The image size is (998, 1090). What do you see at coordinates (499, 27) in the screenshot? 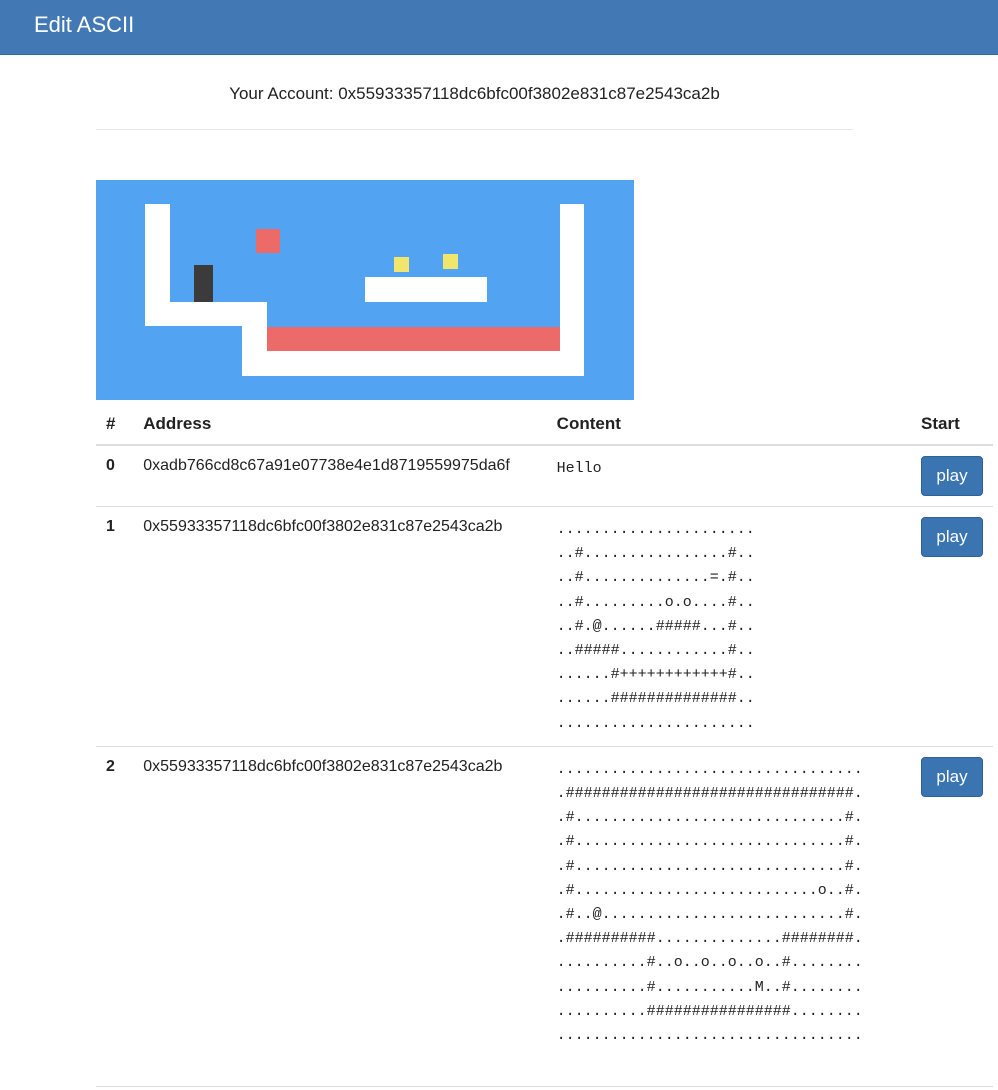
I see `navbar: Edit ASCII` at bounding box center [499, 27].